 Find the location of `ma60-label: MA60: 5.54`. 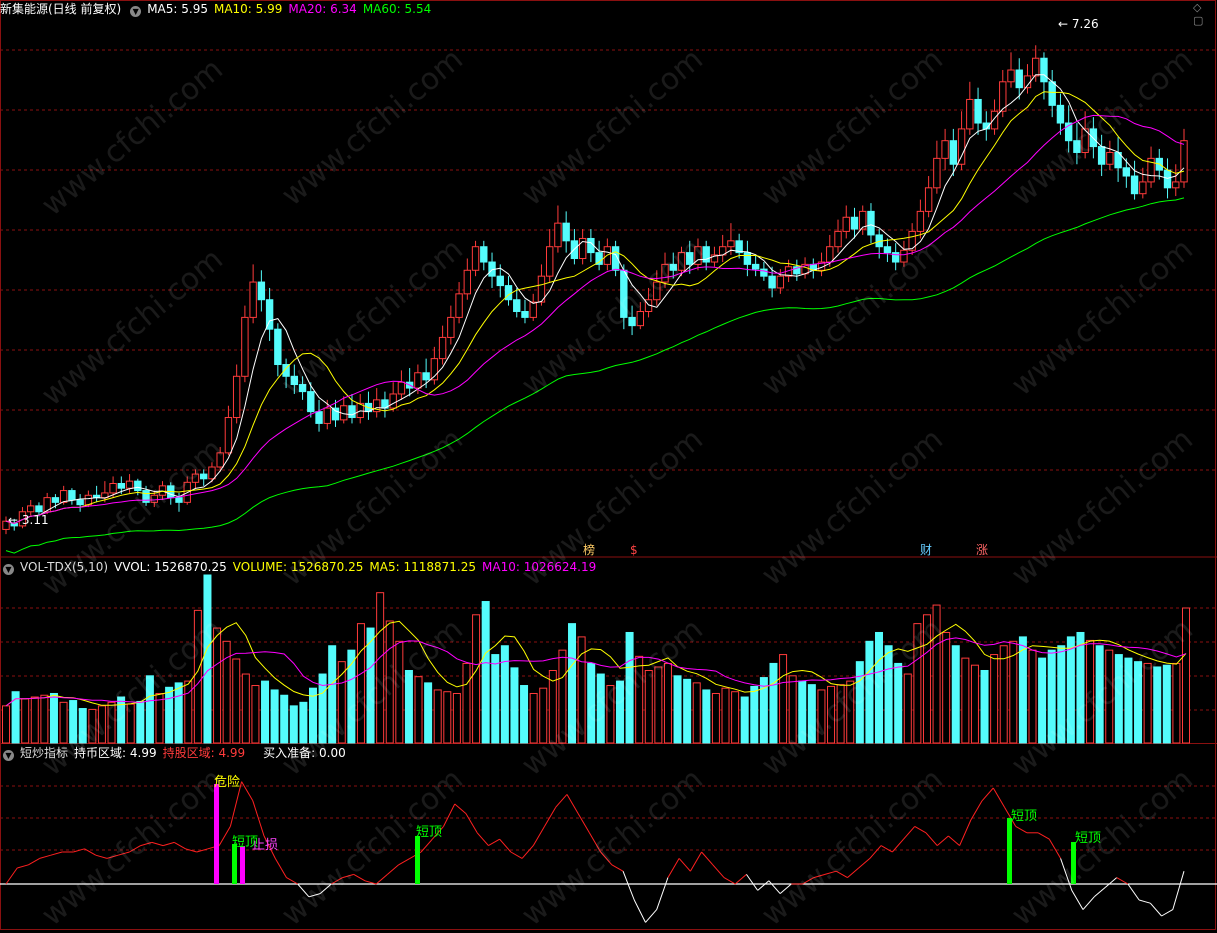

ma60-label: MA60: 5.54 is located at coordinates (397, 9).